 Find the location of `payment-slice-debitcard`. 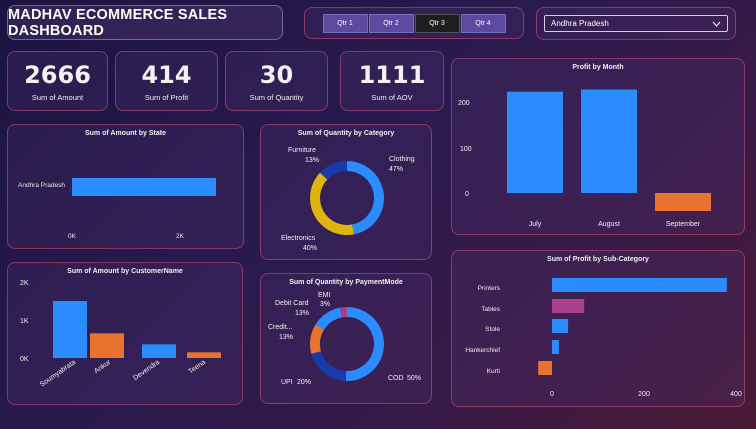

payment-slice-debitcard is located at coordinates (328, 318).